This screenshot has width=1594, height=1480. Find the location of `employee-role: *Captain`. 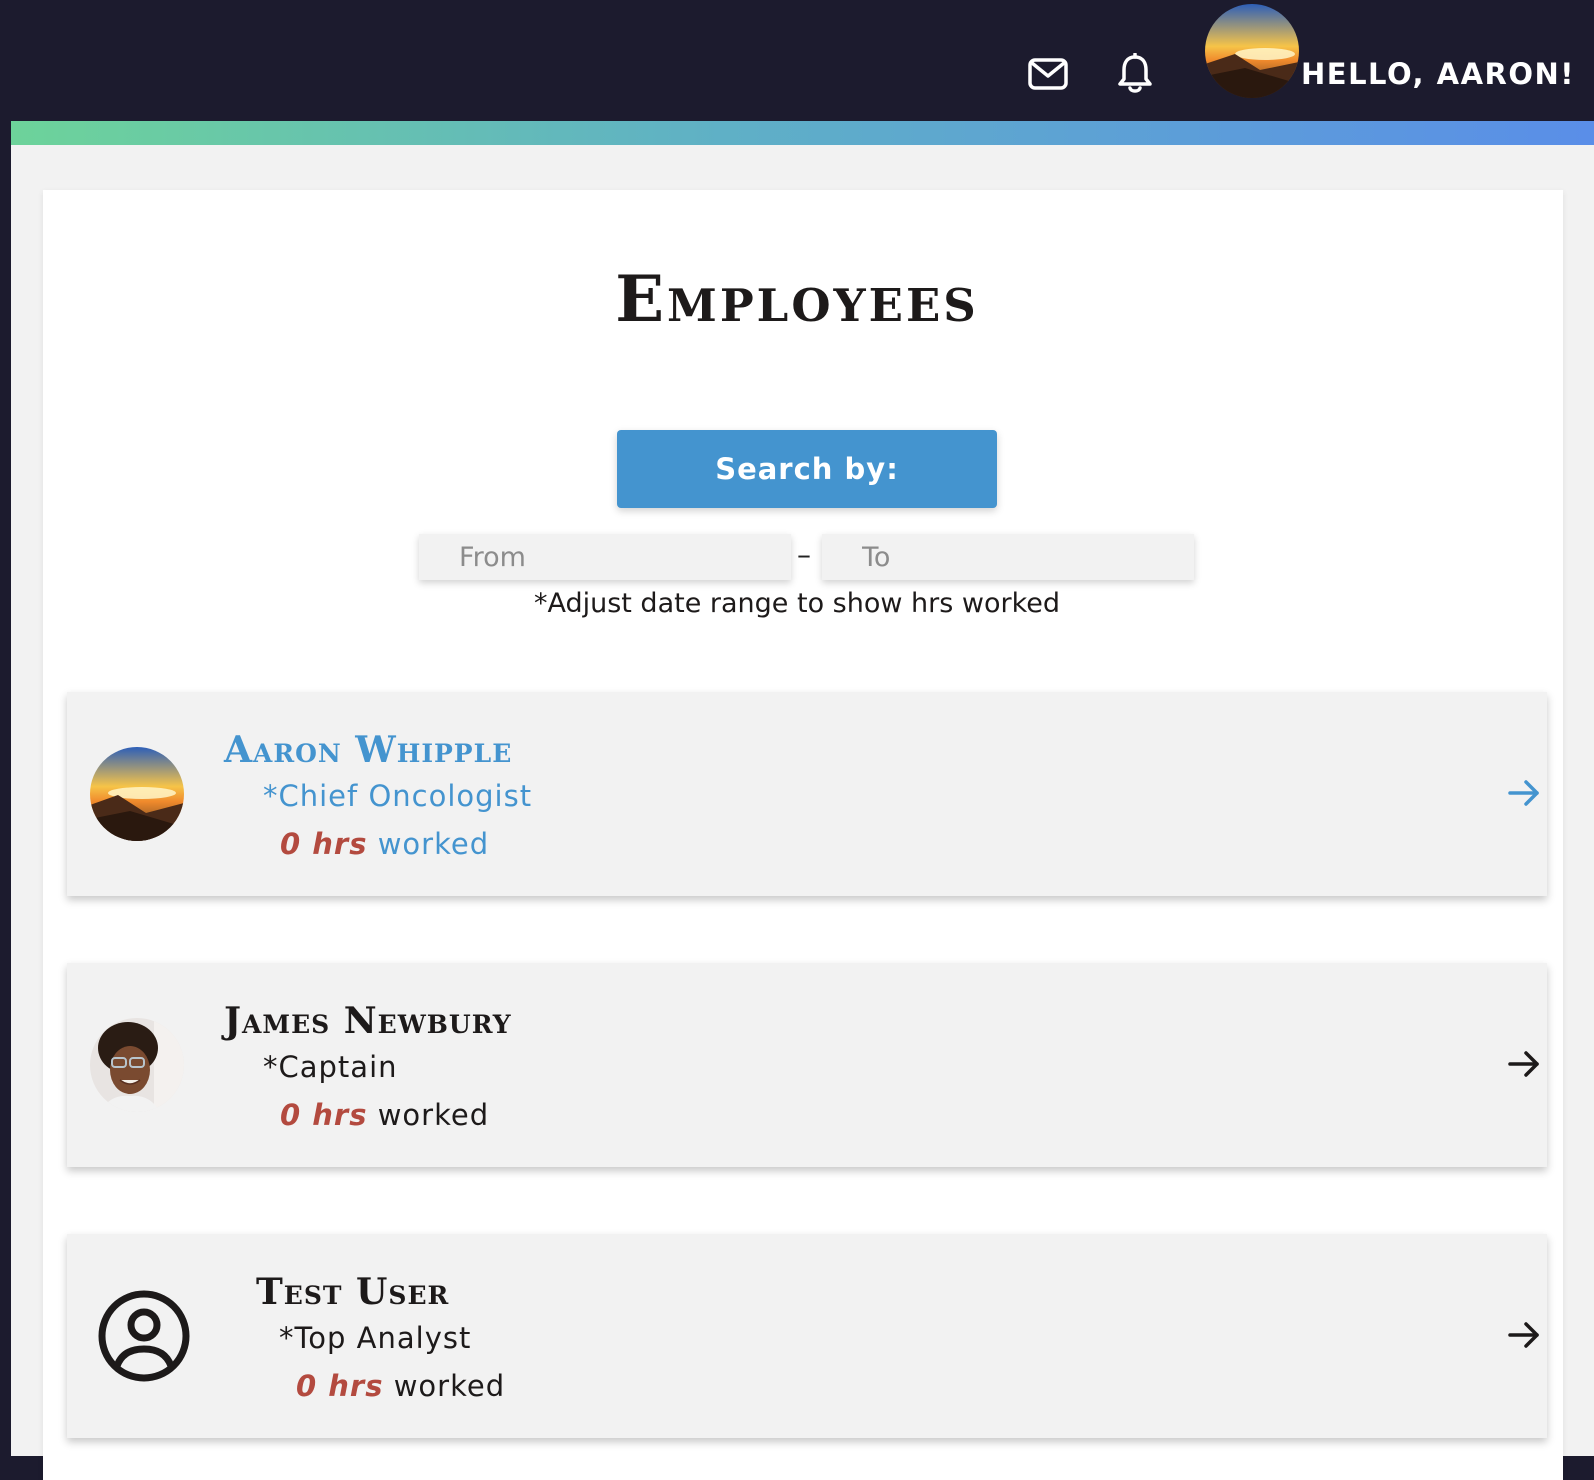

employee-role: *Captain is located at coordinates (330, 1067).